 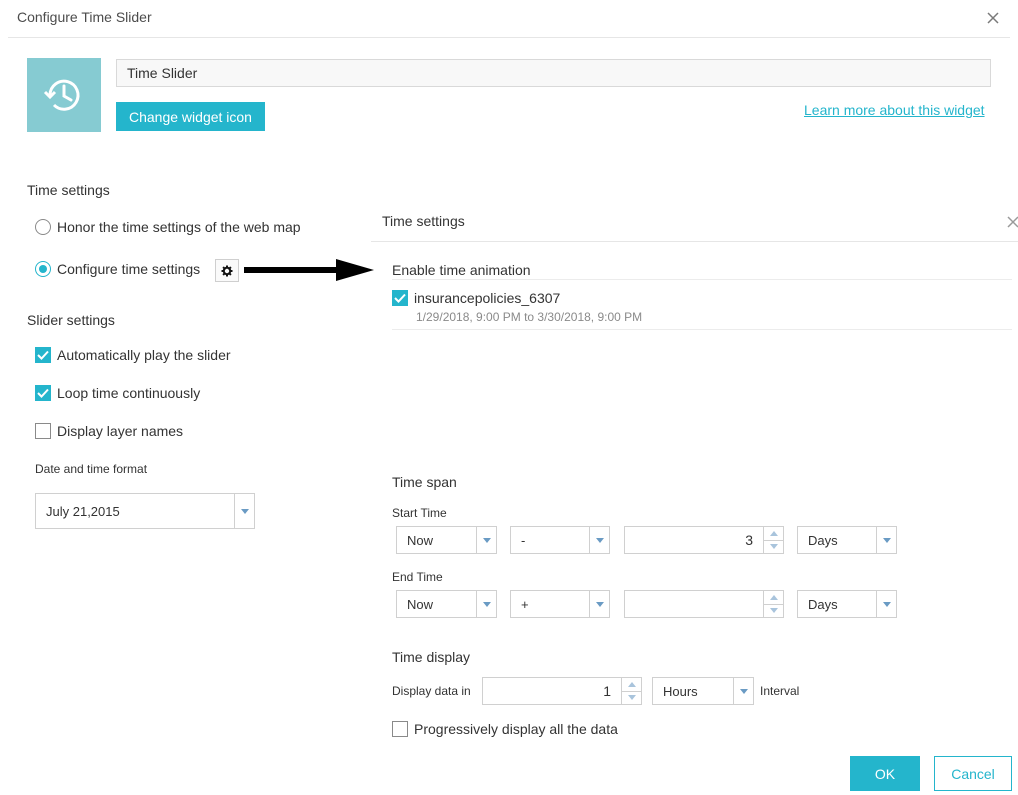 I want to click on layer-checkbox-row: insurancepolicies_6307, so click(x=476, y=298).